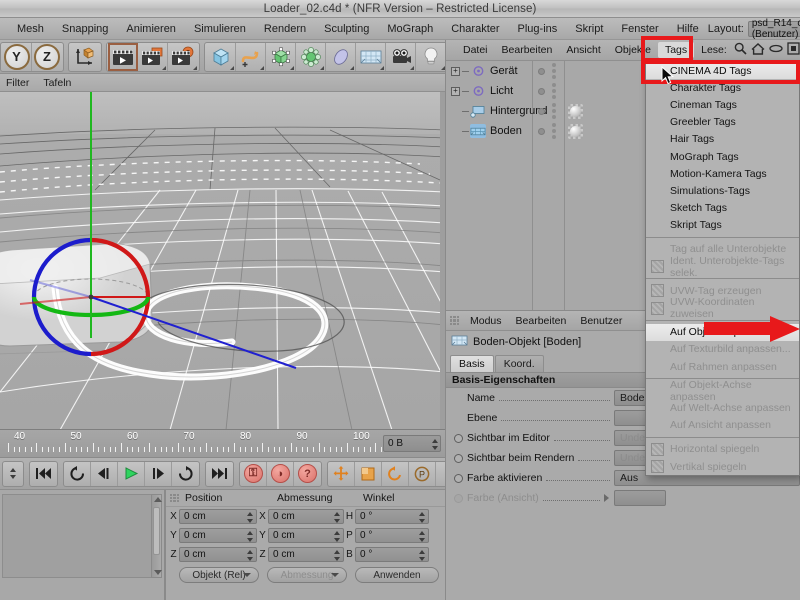 This screenshot has height=600, width=800. What do you see at coordinates (640, 498) in the screenshot?
I see `property-field-farbe-ansicht` at bounding box center [640, 498].